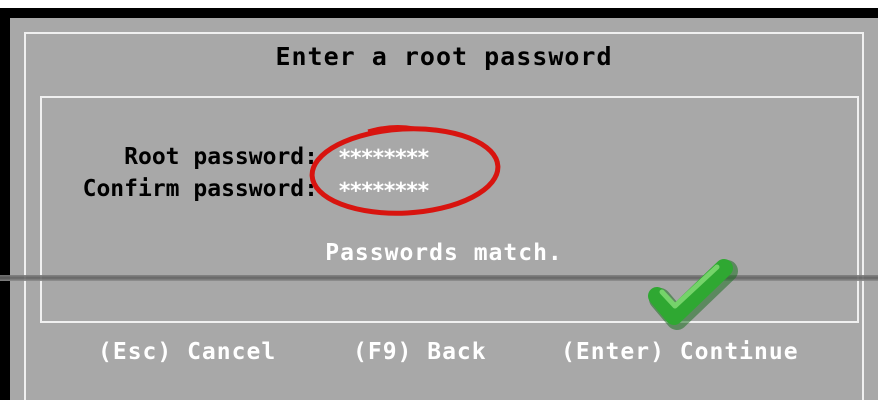 The image size is (878, 400). Describe the element at coordinates (439, 278) in the screenshot. I see `image-seam-divider` at that location.